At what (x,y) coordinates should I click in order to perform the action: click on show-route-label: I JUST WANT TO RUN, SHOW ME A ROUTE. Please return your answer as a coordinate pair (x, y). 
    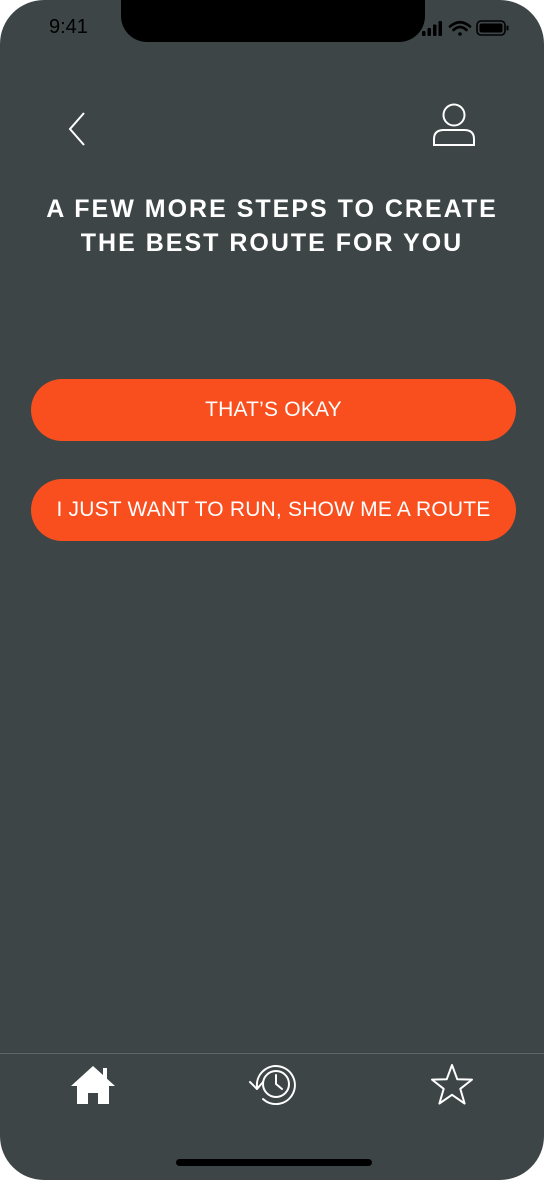
    Looking at the image, I should click on (273, 509).